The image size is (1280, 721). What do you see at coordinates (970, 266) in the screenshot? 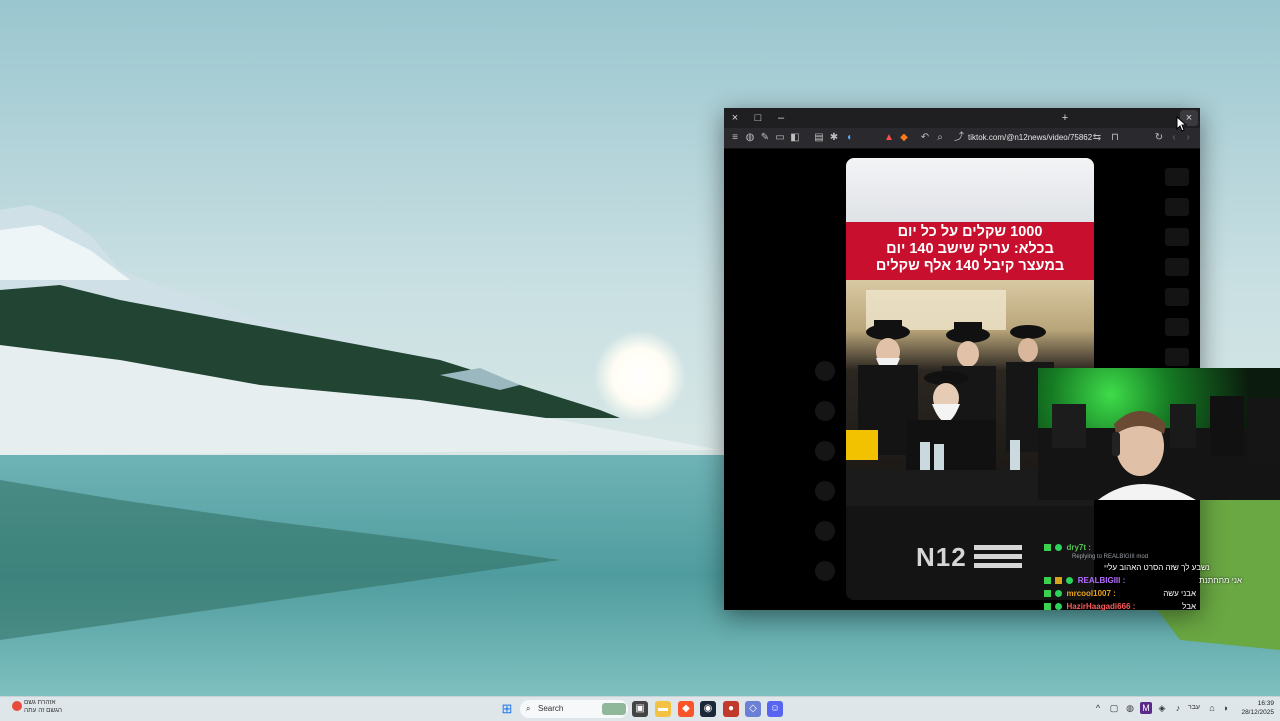
I see `headline-line-3: במעצר קיבל 140 אלף שקלים` at bounding box center [970, 266].